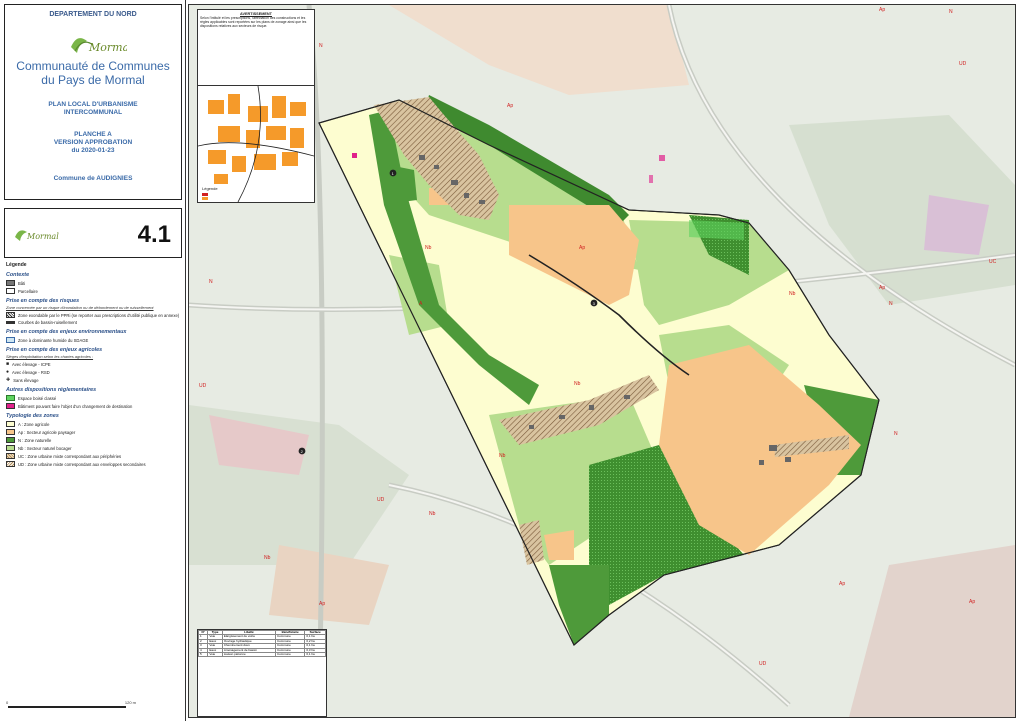  What do you see at coordinates (205, 198) in the screenshot?
I see `inset-legend-swatch-orange` at bounding box center [205, 198].